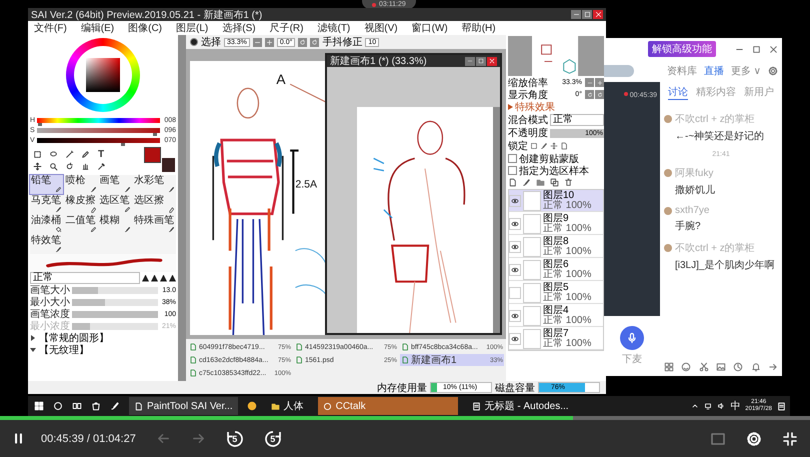 This screenshot has width=810, height=457. Describe the element at coordinates (69, 154) in the screenshot. I see `wand-icon` at that location.